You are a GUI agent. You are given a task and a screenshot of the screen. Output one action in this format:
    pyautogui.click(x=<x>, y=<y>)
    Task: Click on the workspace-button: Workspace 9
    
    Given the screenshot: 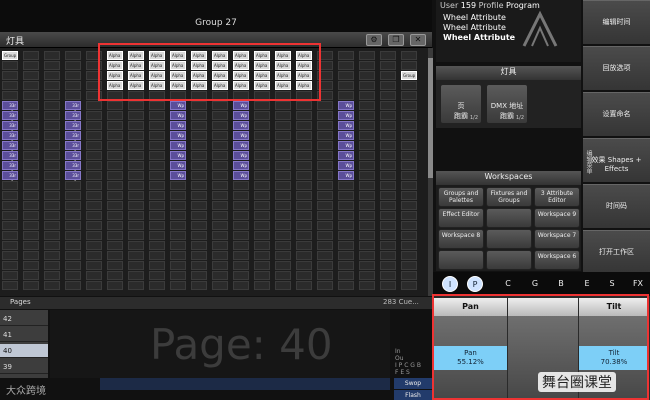 What is the action you would take?
    pyautogui.click(x=557, y=218)
    